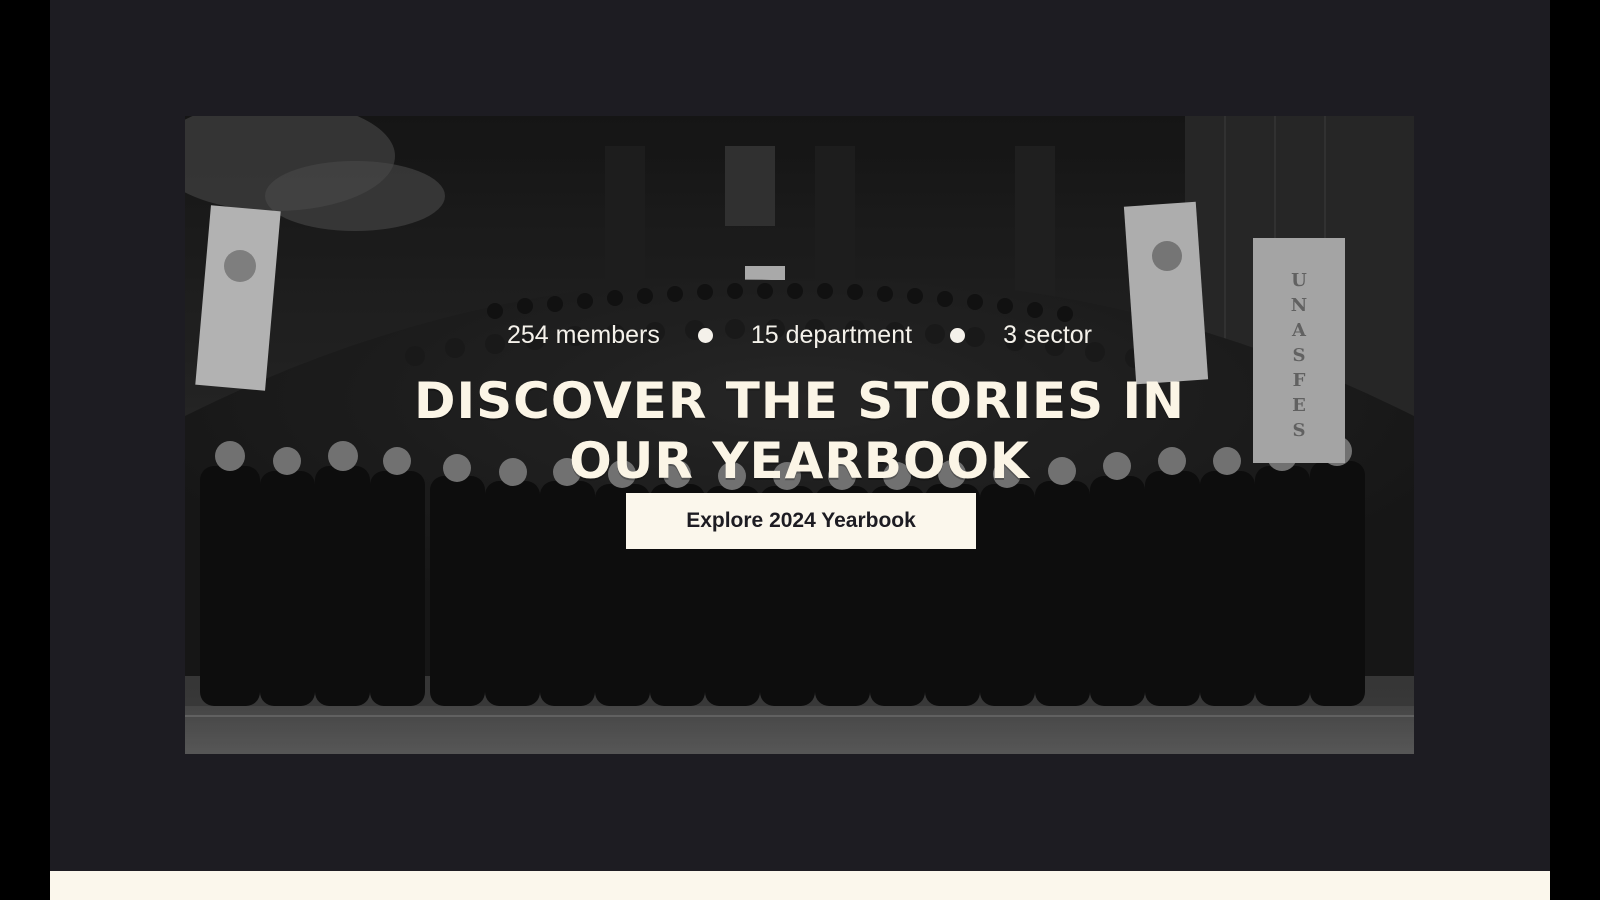 This screenshot has width=1600, height=900. Describe the element at coordinates (799, 461) in the screenshot. I see `hero-headline-line2: OUR YEARBOOK` at that location.